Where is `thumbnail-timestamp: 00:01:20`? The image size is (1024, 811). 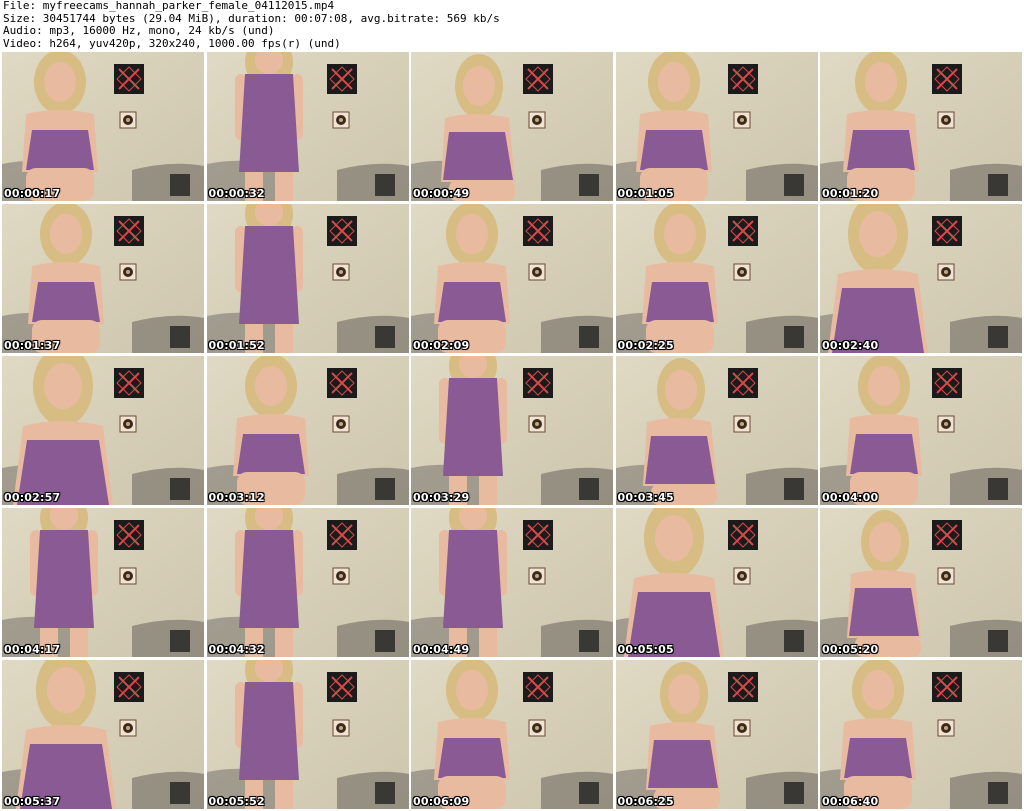
thumbnail-timestamp: 00:01:20 is located at coordinates (850, 193).